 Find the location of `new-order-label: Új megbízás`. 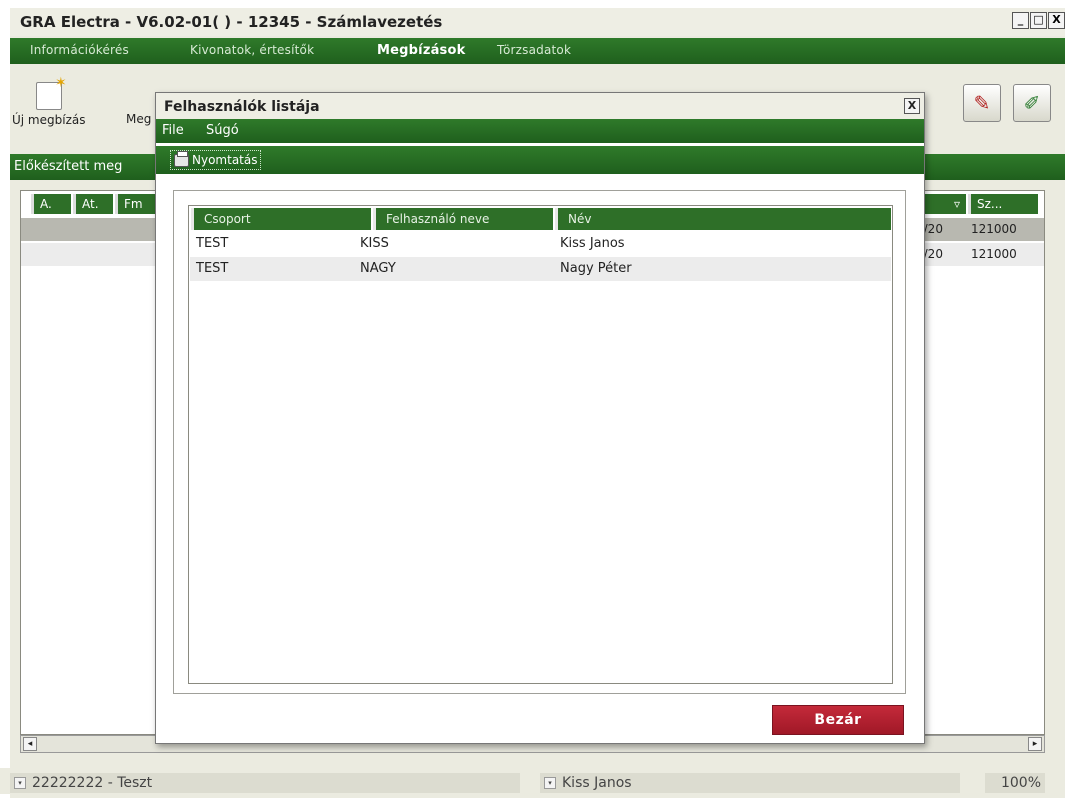

new-order-label: Új megbízás is located at coordinates (49, 120).